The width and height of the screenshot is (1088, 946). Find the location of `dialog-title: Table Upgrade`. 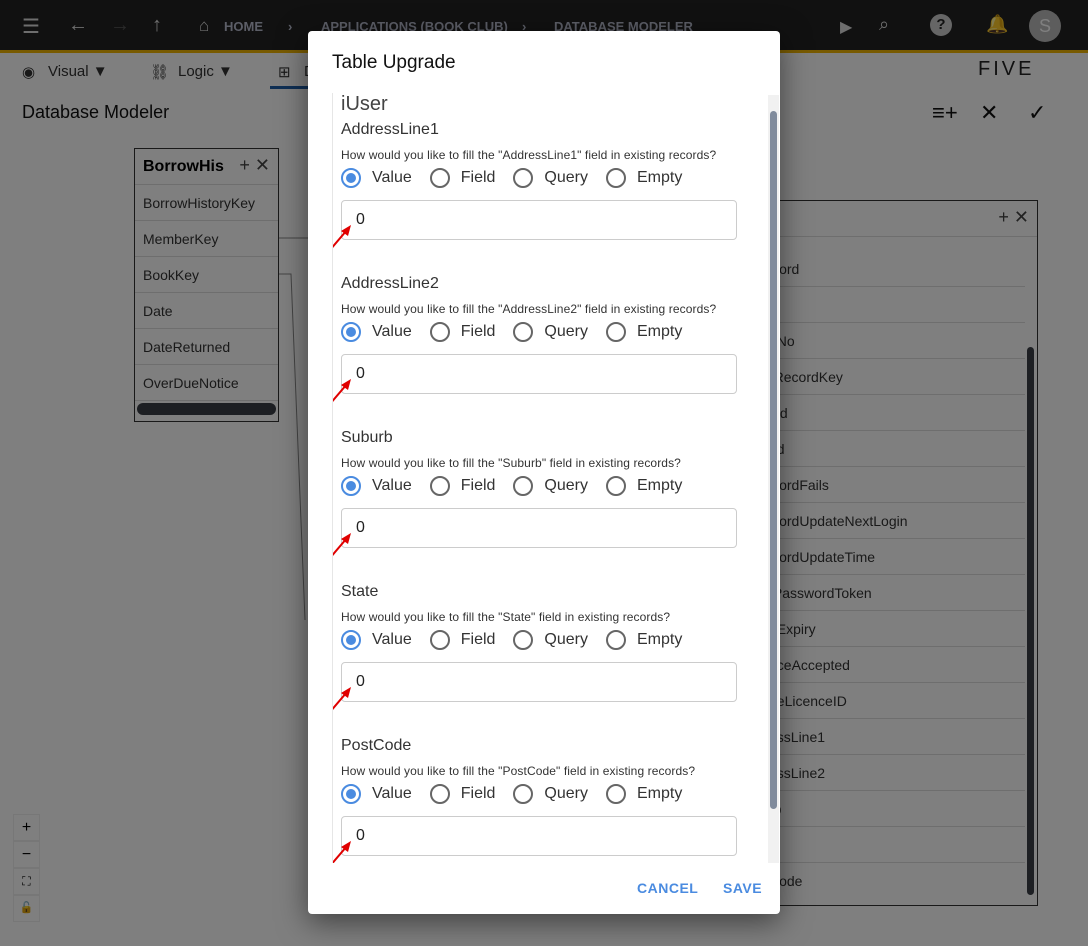

dialog-title: Table Upgrade is located at coordinates (394, 62).